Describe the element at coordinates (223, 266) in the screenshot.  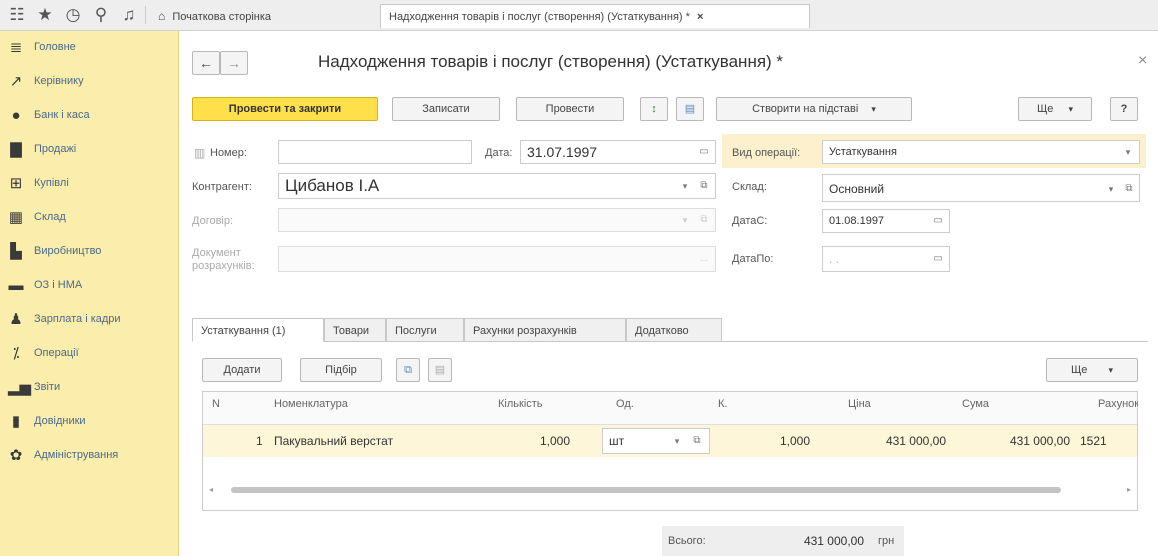
I see `settlement-doc-label-line: розрахунків:` at that location.